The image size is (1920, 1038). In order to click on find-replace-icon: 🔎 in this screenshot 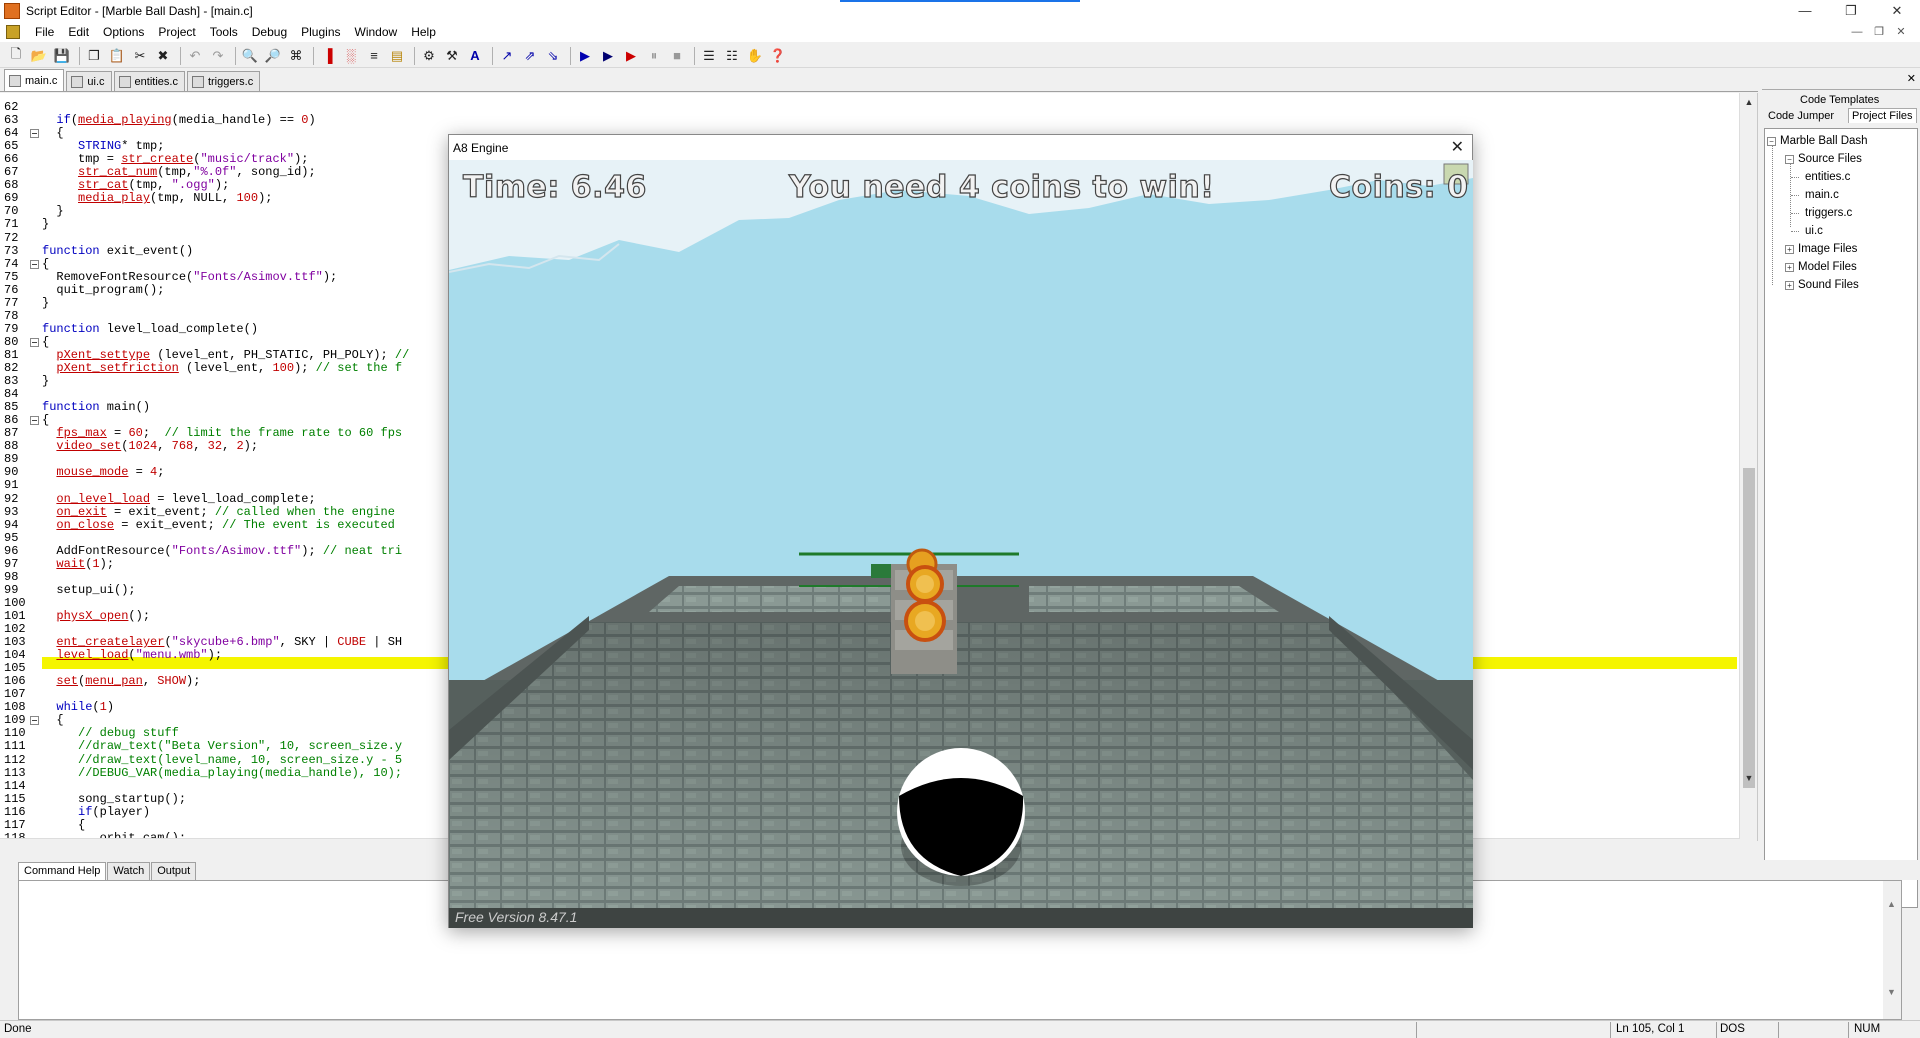, I will do `click(273, 56)`.